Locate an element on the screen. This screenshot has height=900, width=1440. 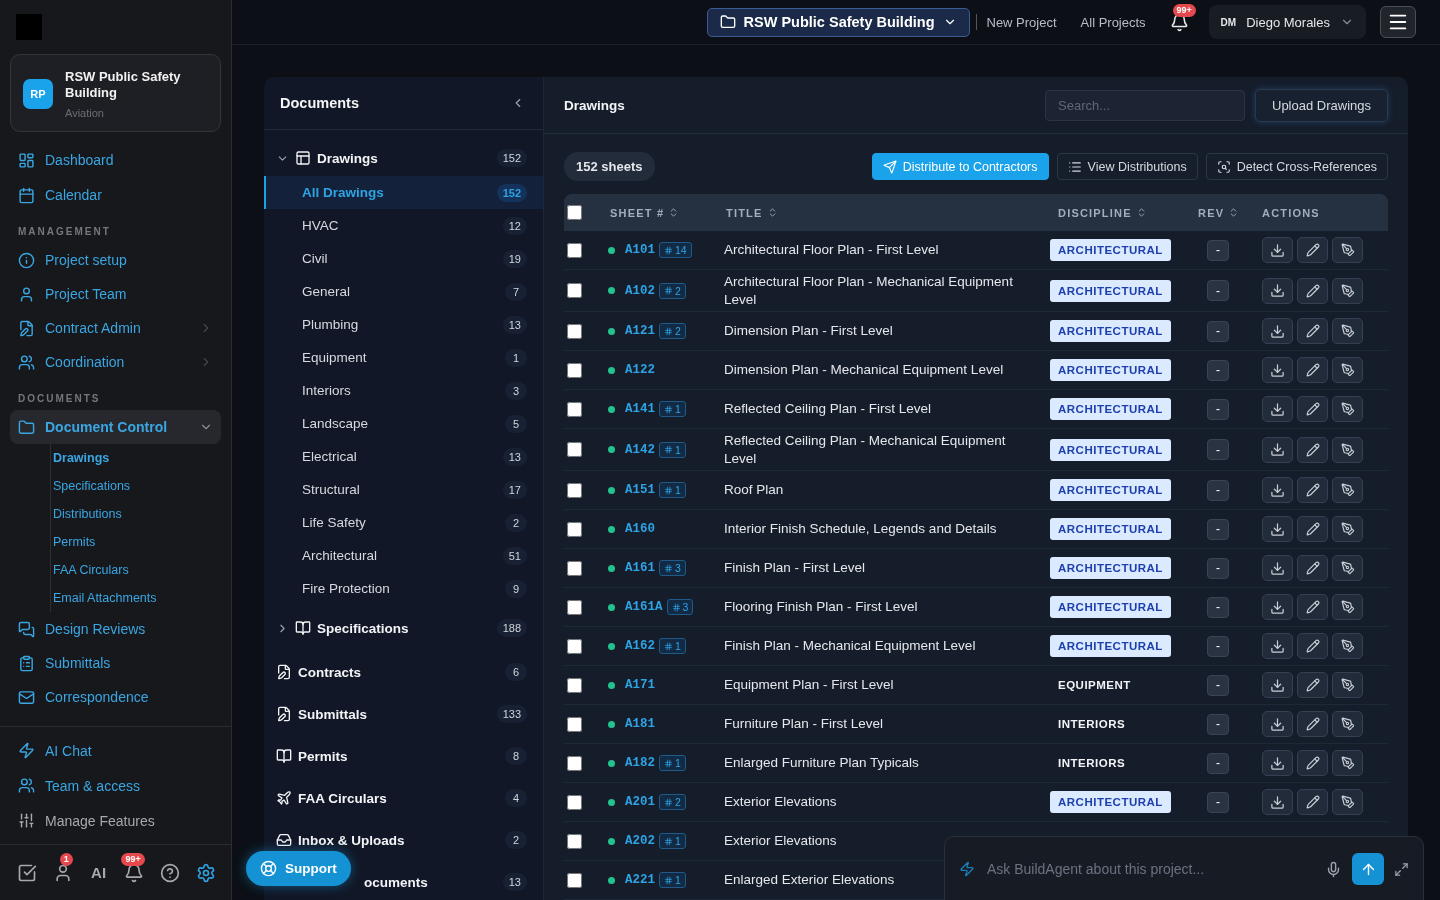
tree-group: Permits 8 is located at coordinates (403, 756).